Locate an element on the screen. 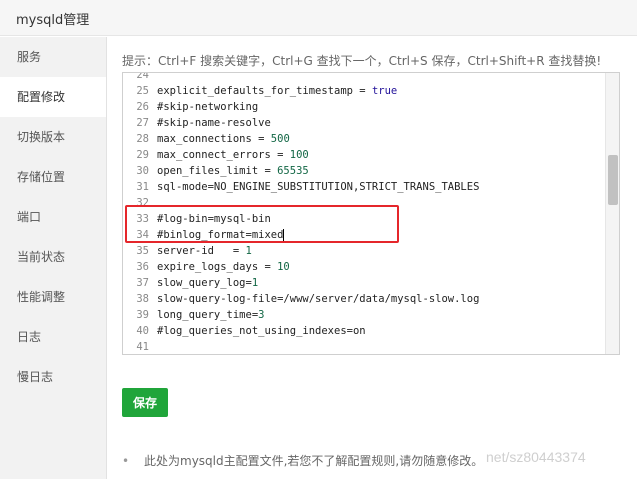 The height and width of the screenshot is (479, 637). code-line: 36 expire_logs_days = 10 is located at coordinates (364, 267).